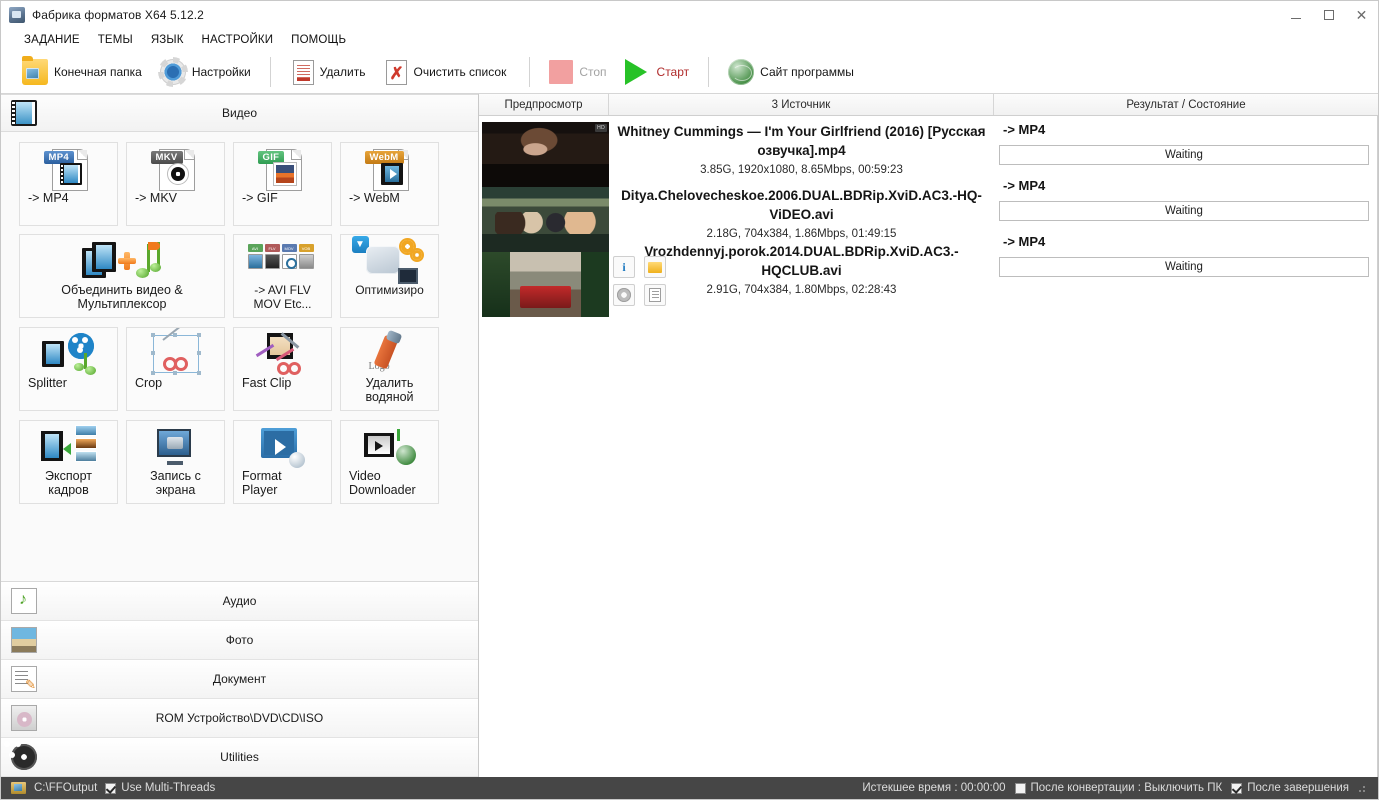 Image resolution: width=1379 pixels, height=800 pixels. I want to click on category-rom: ROM Устройство\DVD\CD\ISO, so click(239, 718).